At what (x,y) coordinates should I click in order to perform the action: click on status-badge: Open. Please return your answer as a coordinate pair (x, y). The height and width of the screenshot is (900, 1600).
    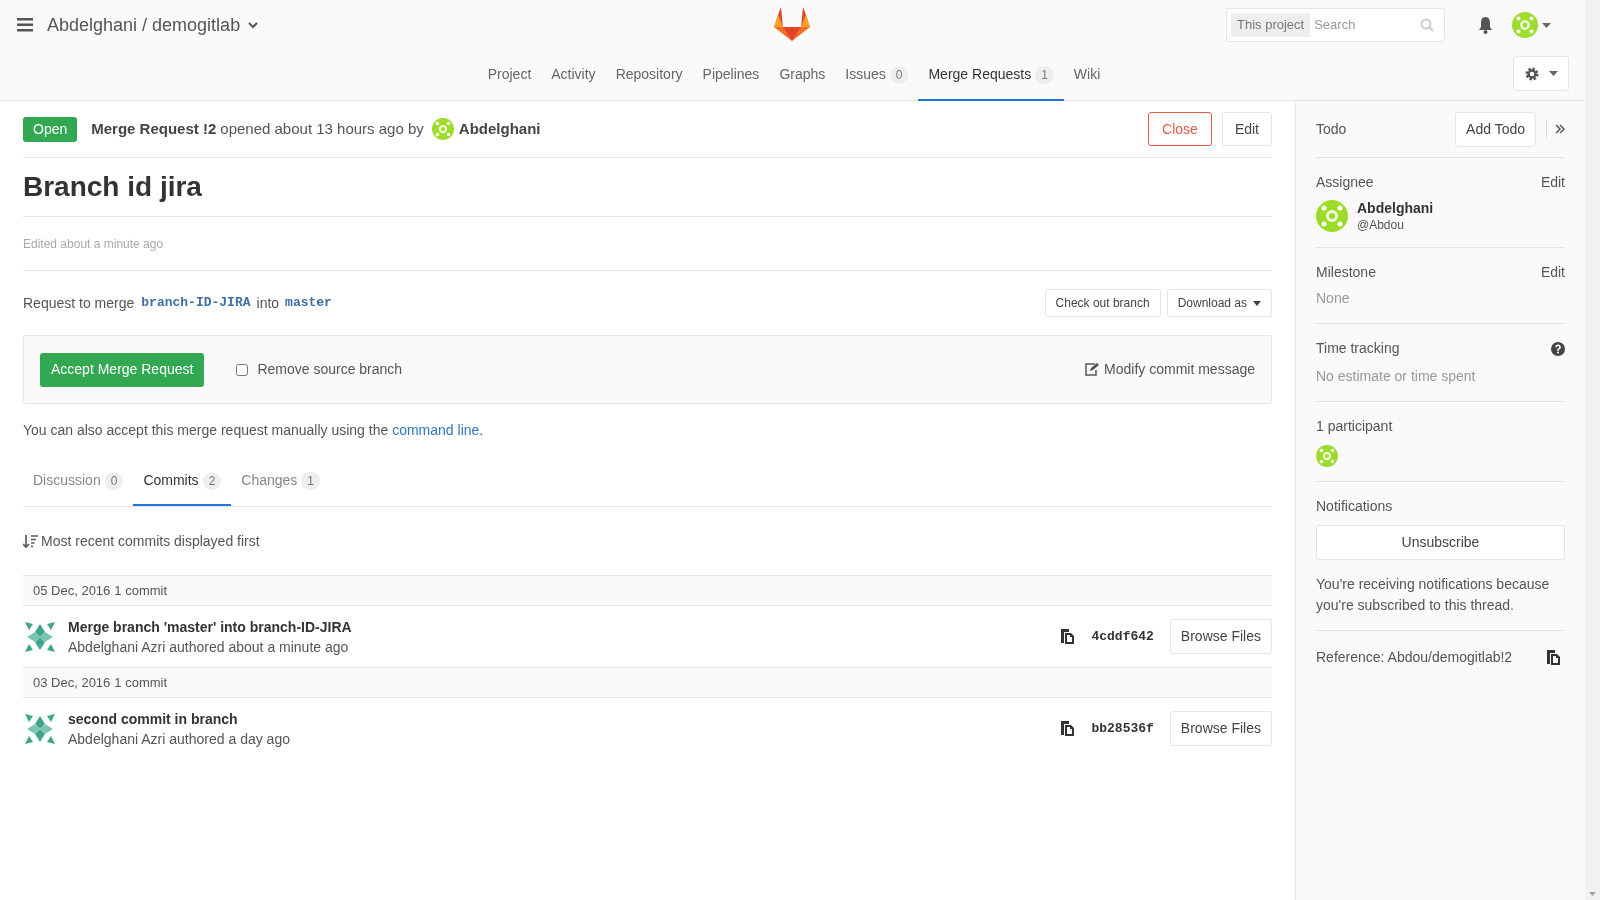
    Looking at the image, I should click on (50, 129).